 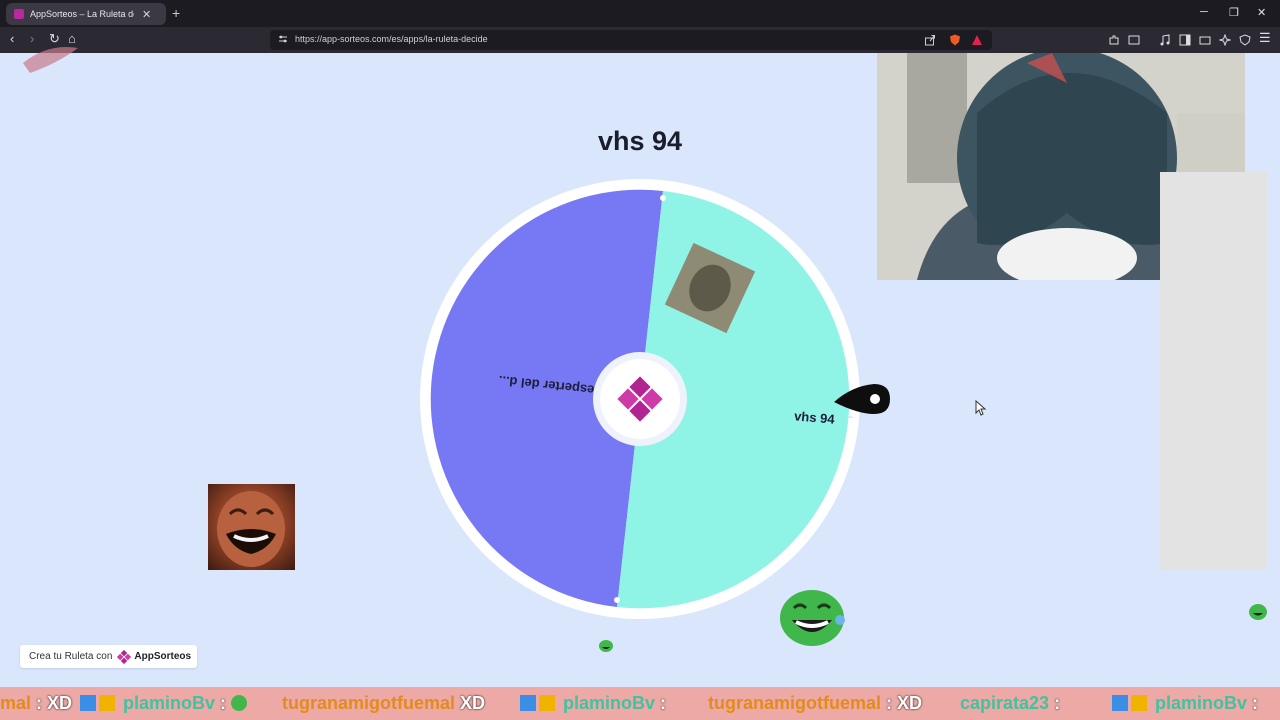 I want to click on site-settings-icon, so click(x=283, y=39).